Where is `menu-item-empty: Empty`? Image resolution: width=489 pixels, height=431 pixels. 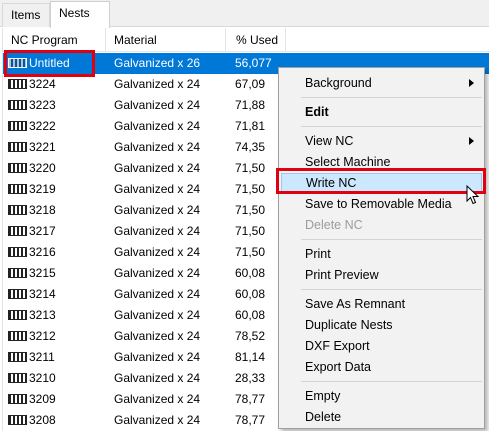 menu-item-empty: Empty is located at coordinates (381, 396).